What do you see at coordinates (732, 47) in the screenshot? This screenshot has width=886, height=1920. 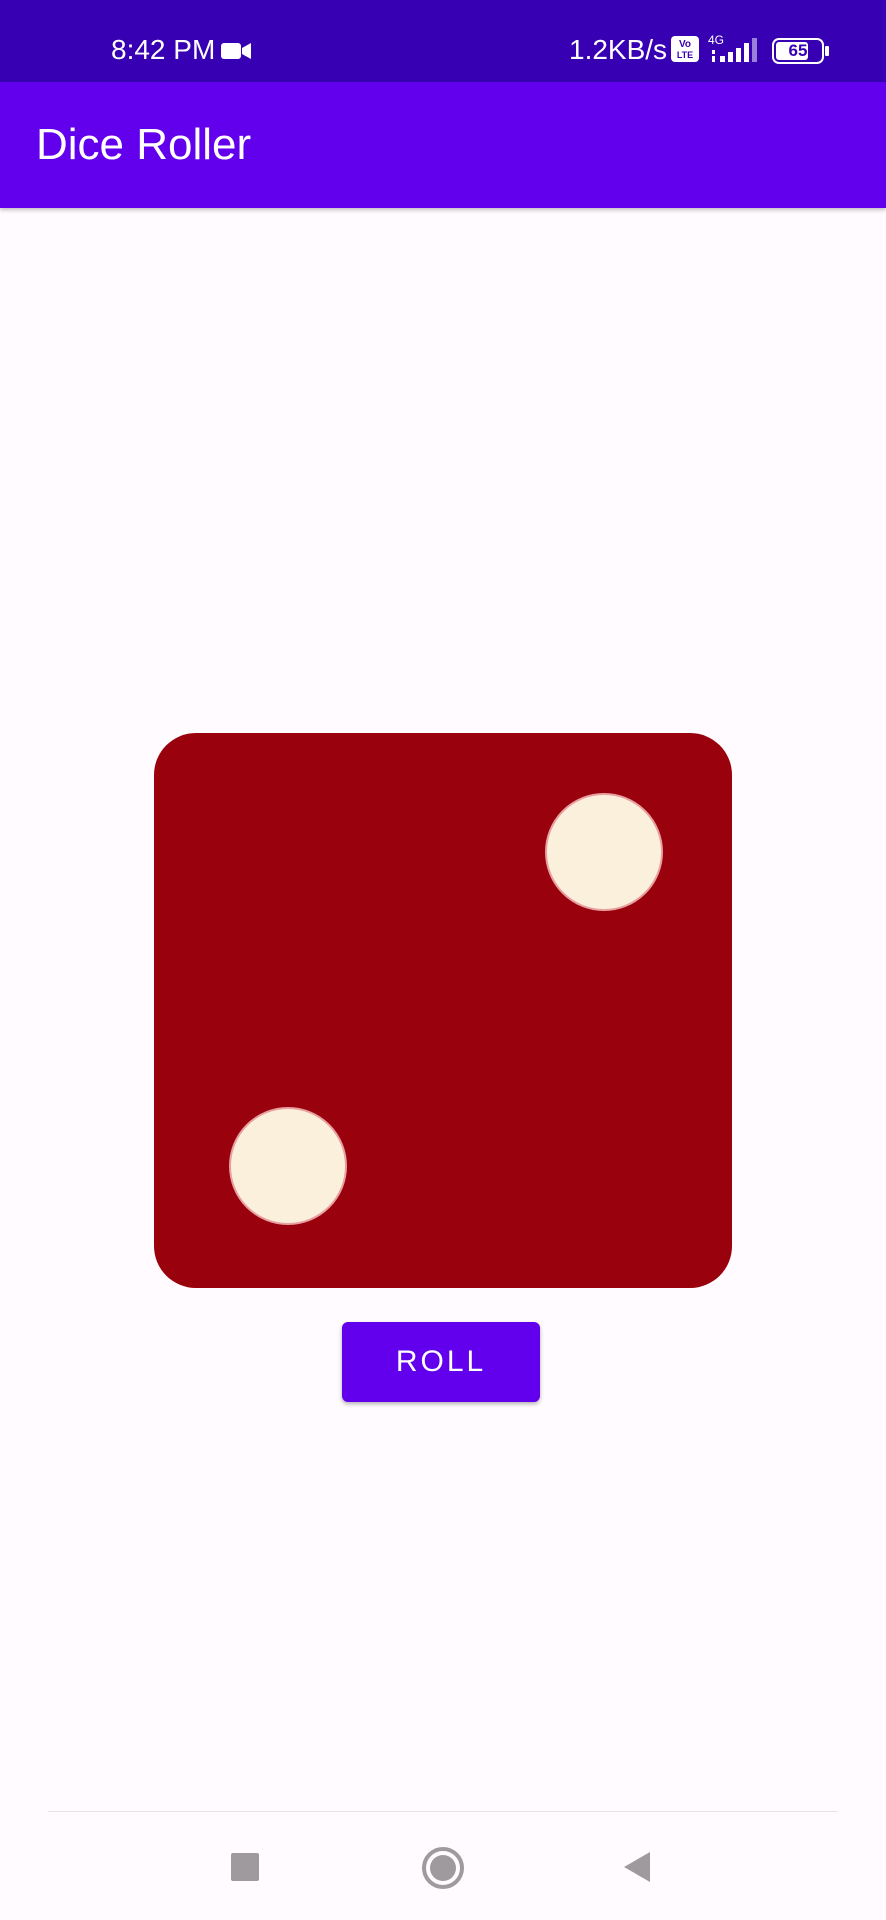 I see `signal-icon: 4G` at bounding box center [732, 47].